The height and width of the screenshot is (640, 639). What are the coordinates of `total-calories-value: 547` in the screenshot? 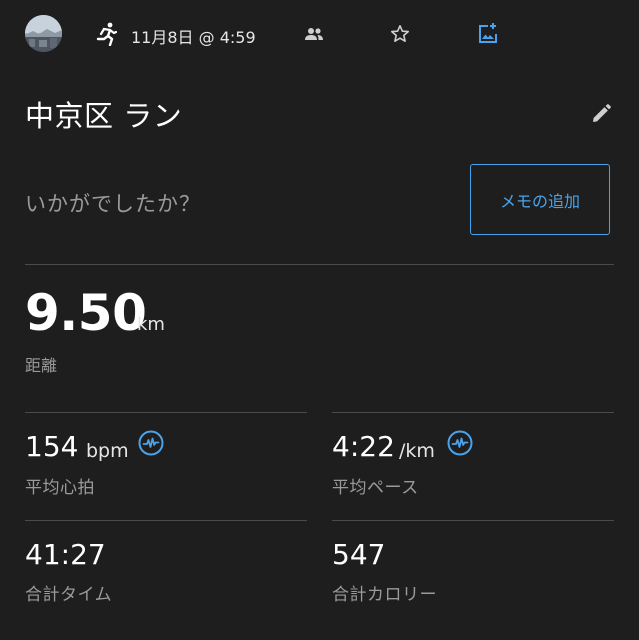 It's located at (359, 554).